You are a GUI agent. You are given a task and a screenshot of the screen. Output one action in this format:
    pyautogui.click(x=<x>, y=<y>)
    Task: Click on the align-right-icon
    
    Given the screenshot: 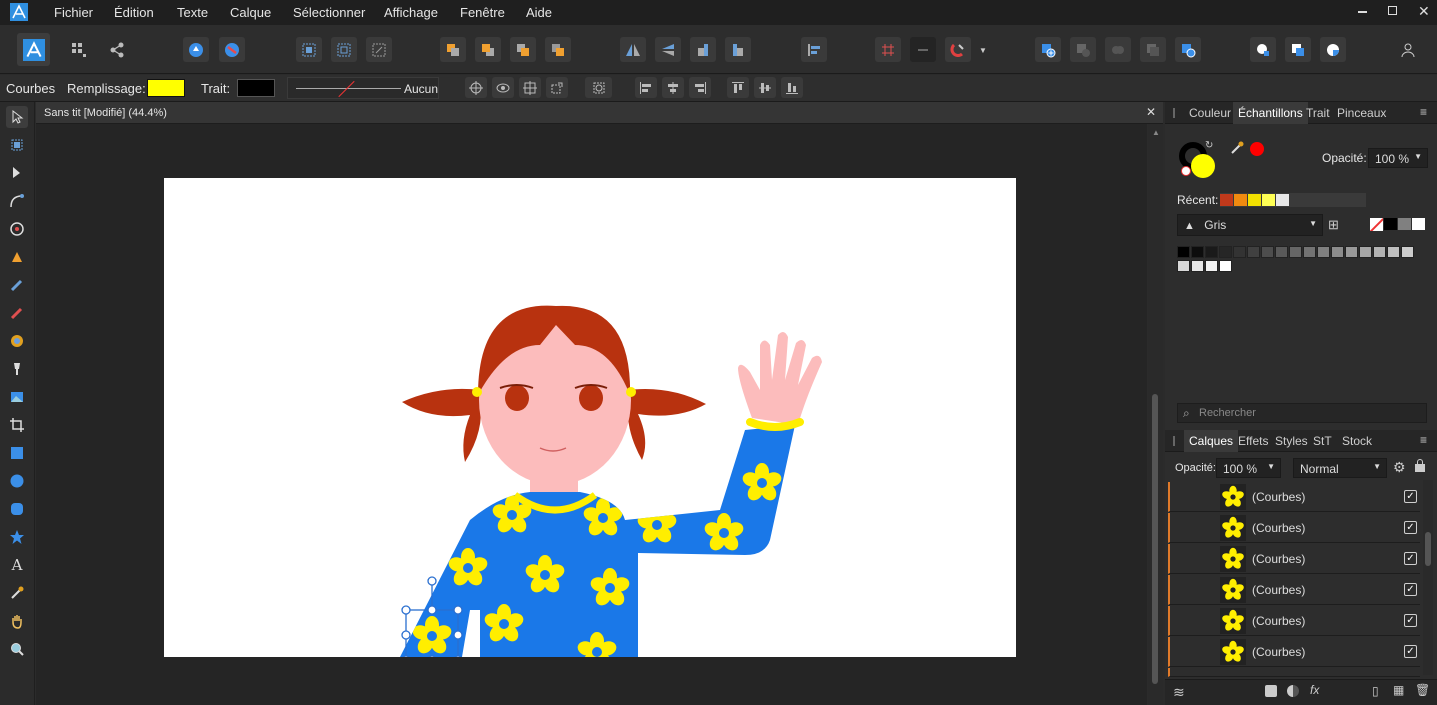 What is the action you would take?
    pyautogui.click(x=700, y=87)
    